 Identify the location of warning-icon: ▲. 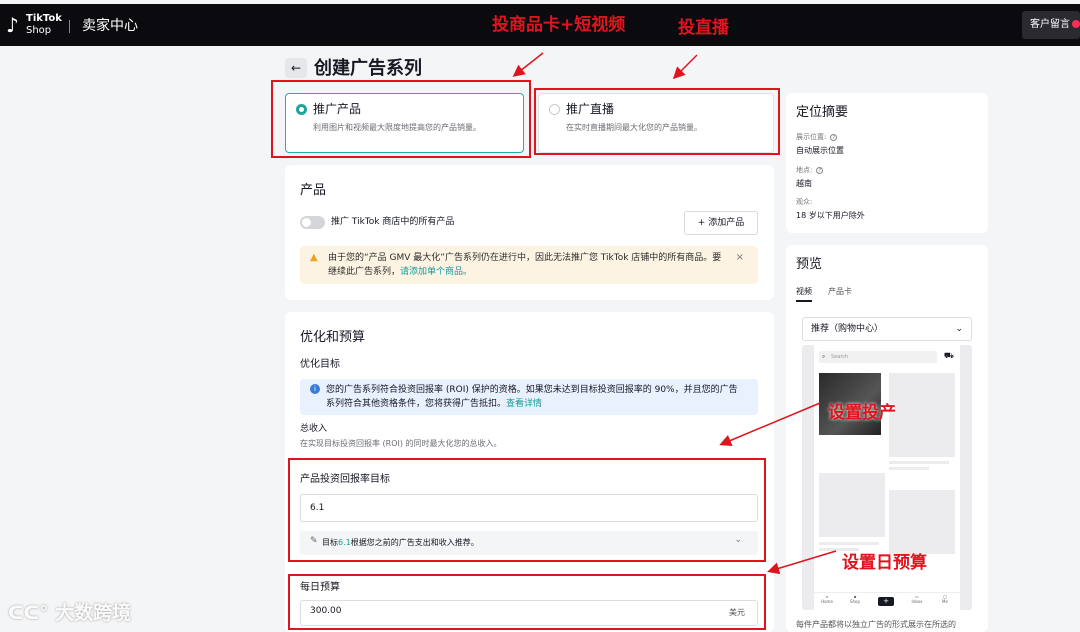
(314, 257).